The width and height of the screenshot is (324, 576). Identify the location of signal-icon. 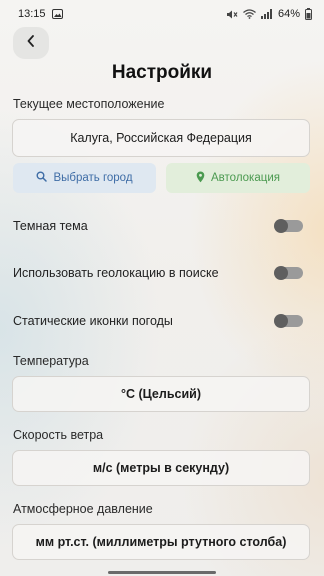
(266, 14).